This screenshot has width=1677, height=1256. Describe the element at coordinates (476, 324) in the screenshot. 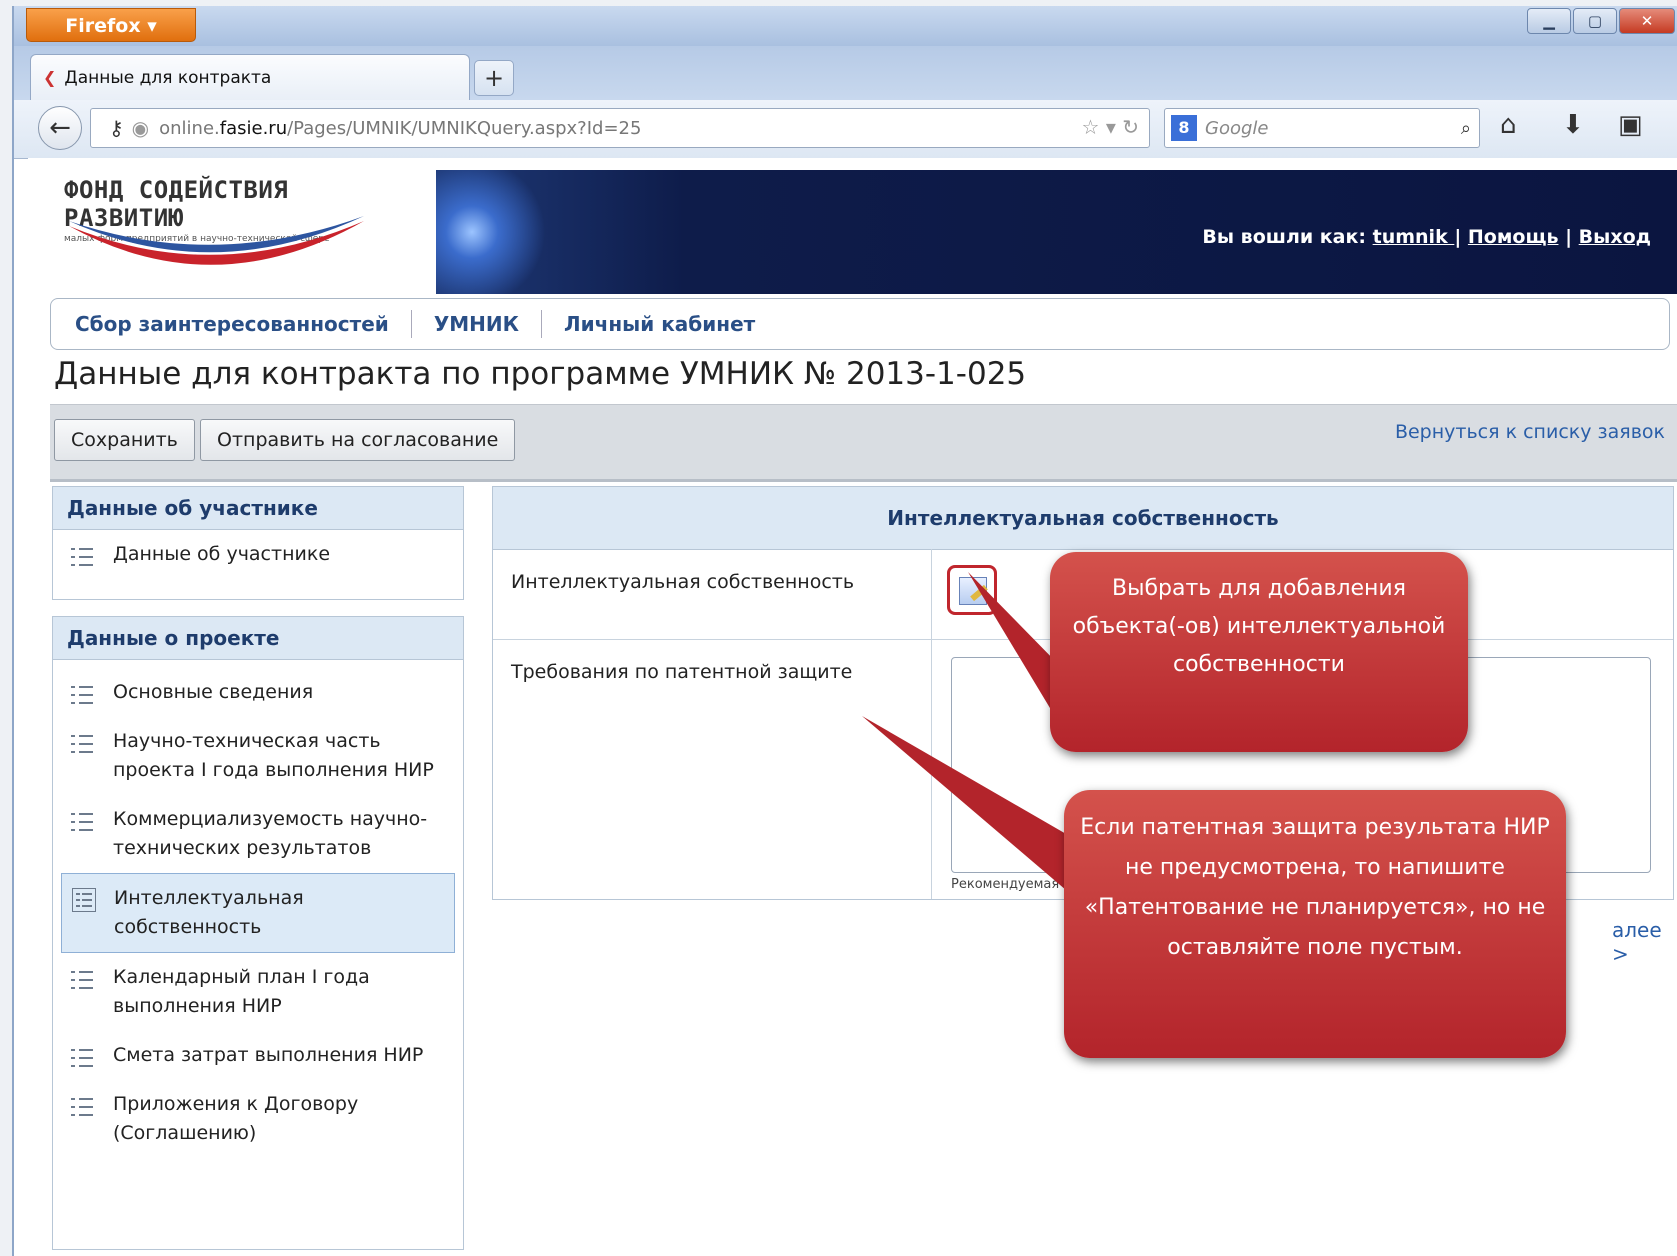

I see `menu-item-umnik: УМНИК` at that location.